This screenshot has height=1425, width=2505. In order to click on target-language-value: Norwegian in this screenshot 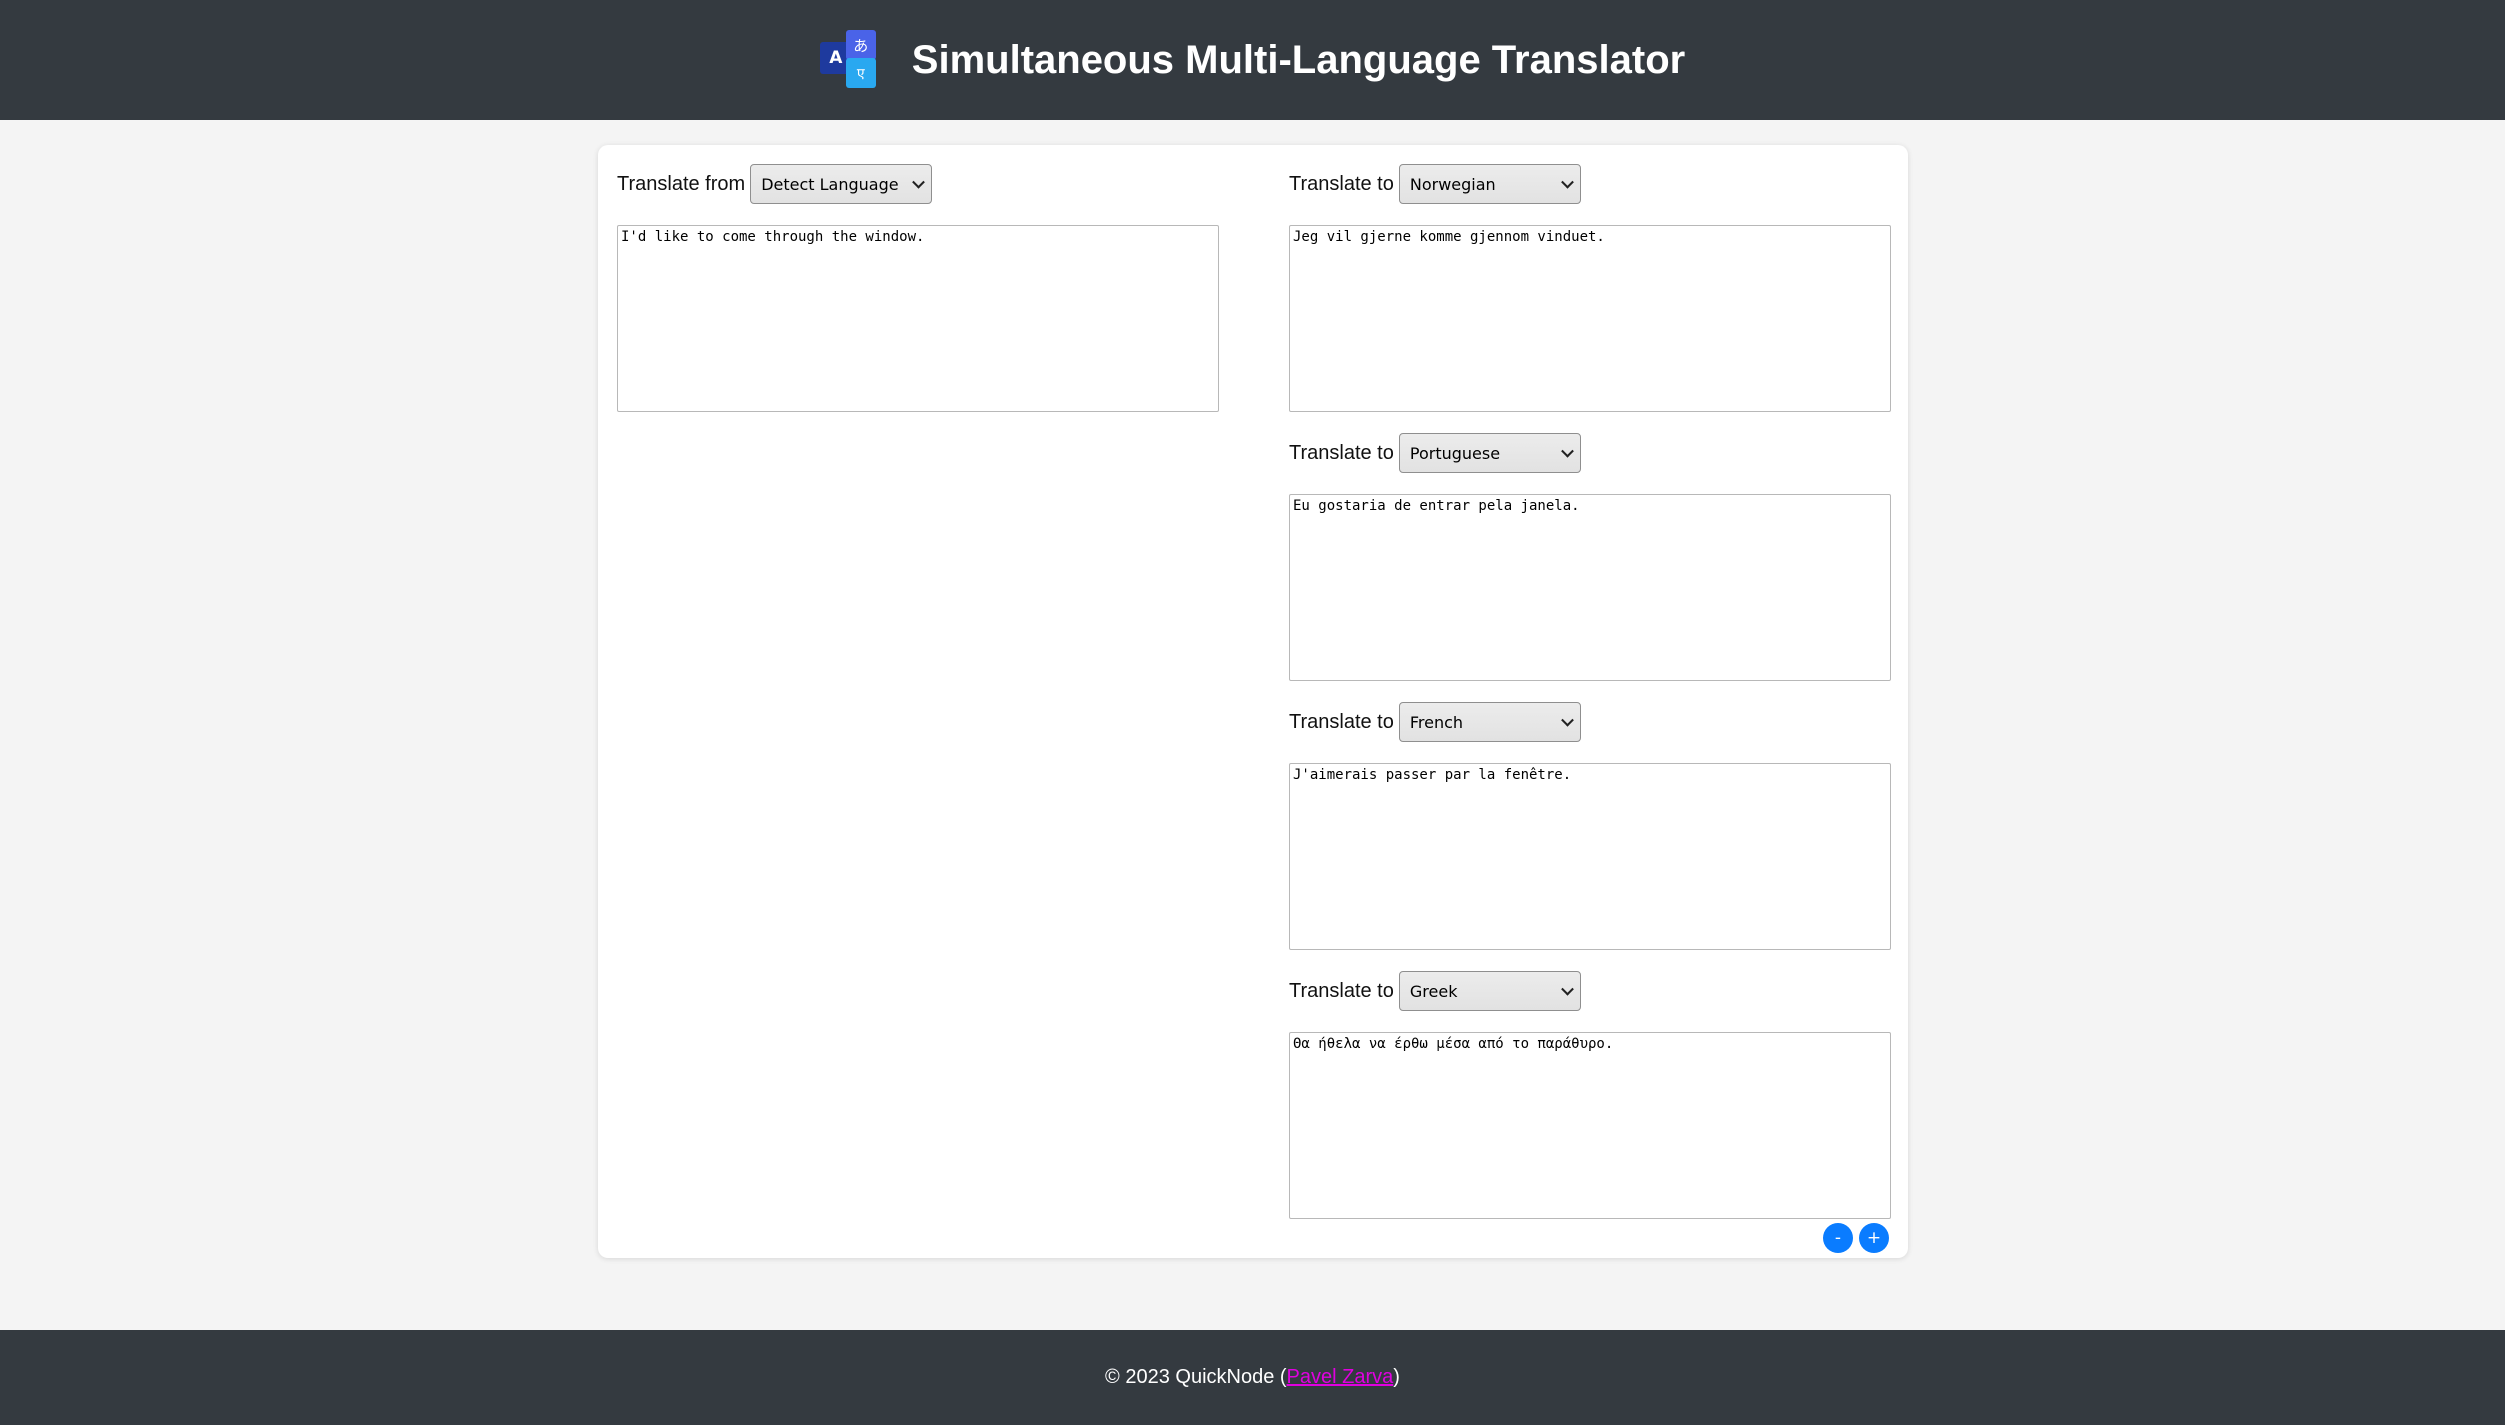, I will do `click(1452, 184)`.